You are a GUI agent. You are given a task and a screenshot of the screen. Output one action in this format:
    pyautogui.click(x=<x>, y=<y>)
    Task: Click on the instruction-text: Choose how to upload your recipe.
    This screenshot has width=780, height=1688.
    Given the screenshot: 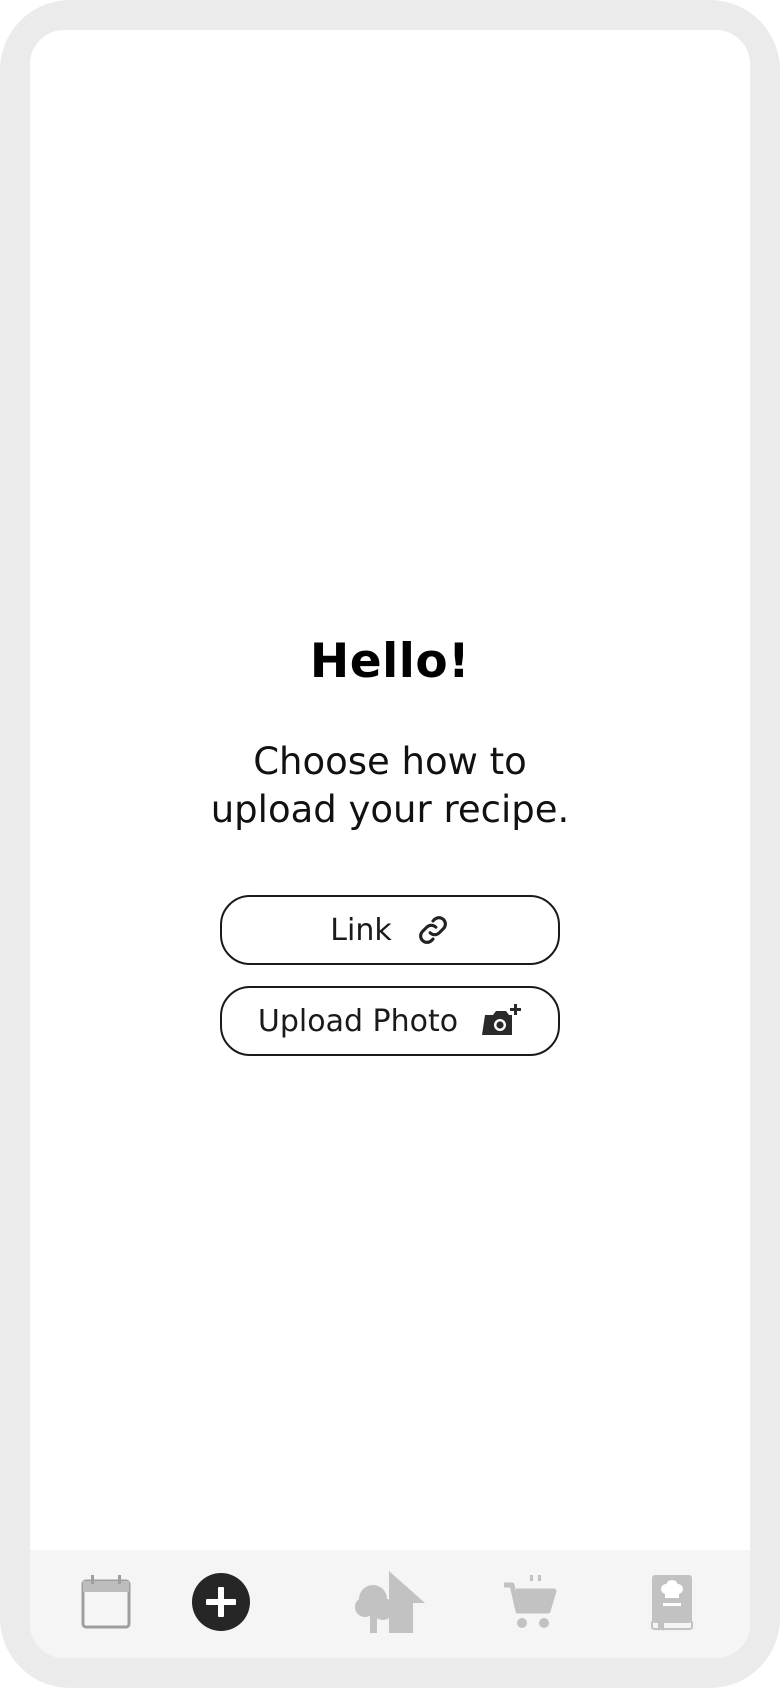 What is the action you would take?
    pyautogui.click(x=390, y=786)
    